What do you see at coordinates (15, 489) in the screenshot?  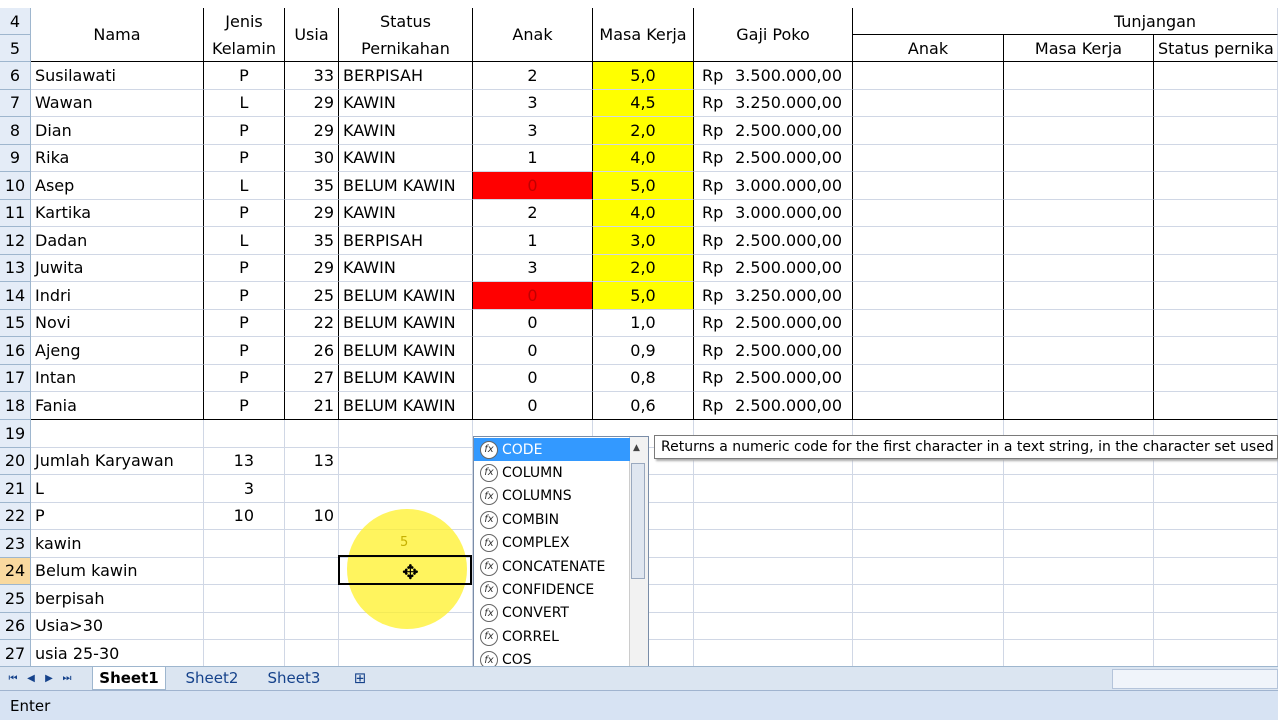 I see `row-header: 21` at bounding box center [15, 489].